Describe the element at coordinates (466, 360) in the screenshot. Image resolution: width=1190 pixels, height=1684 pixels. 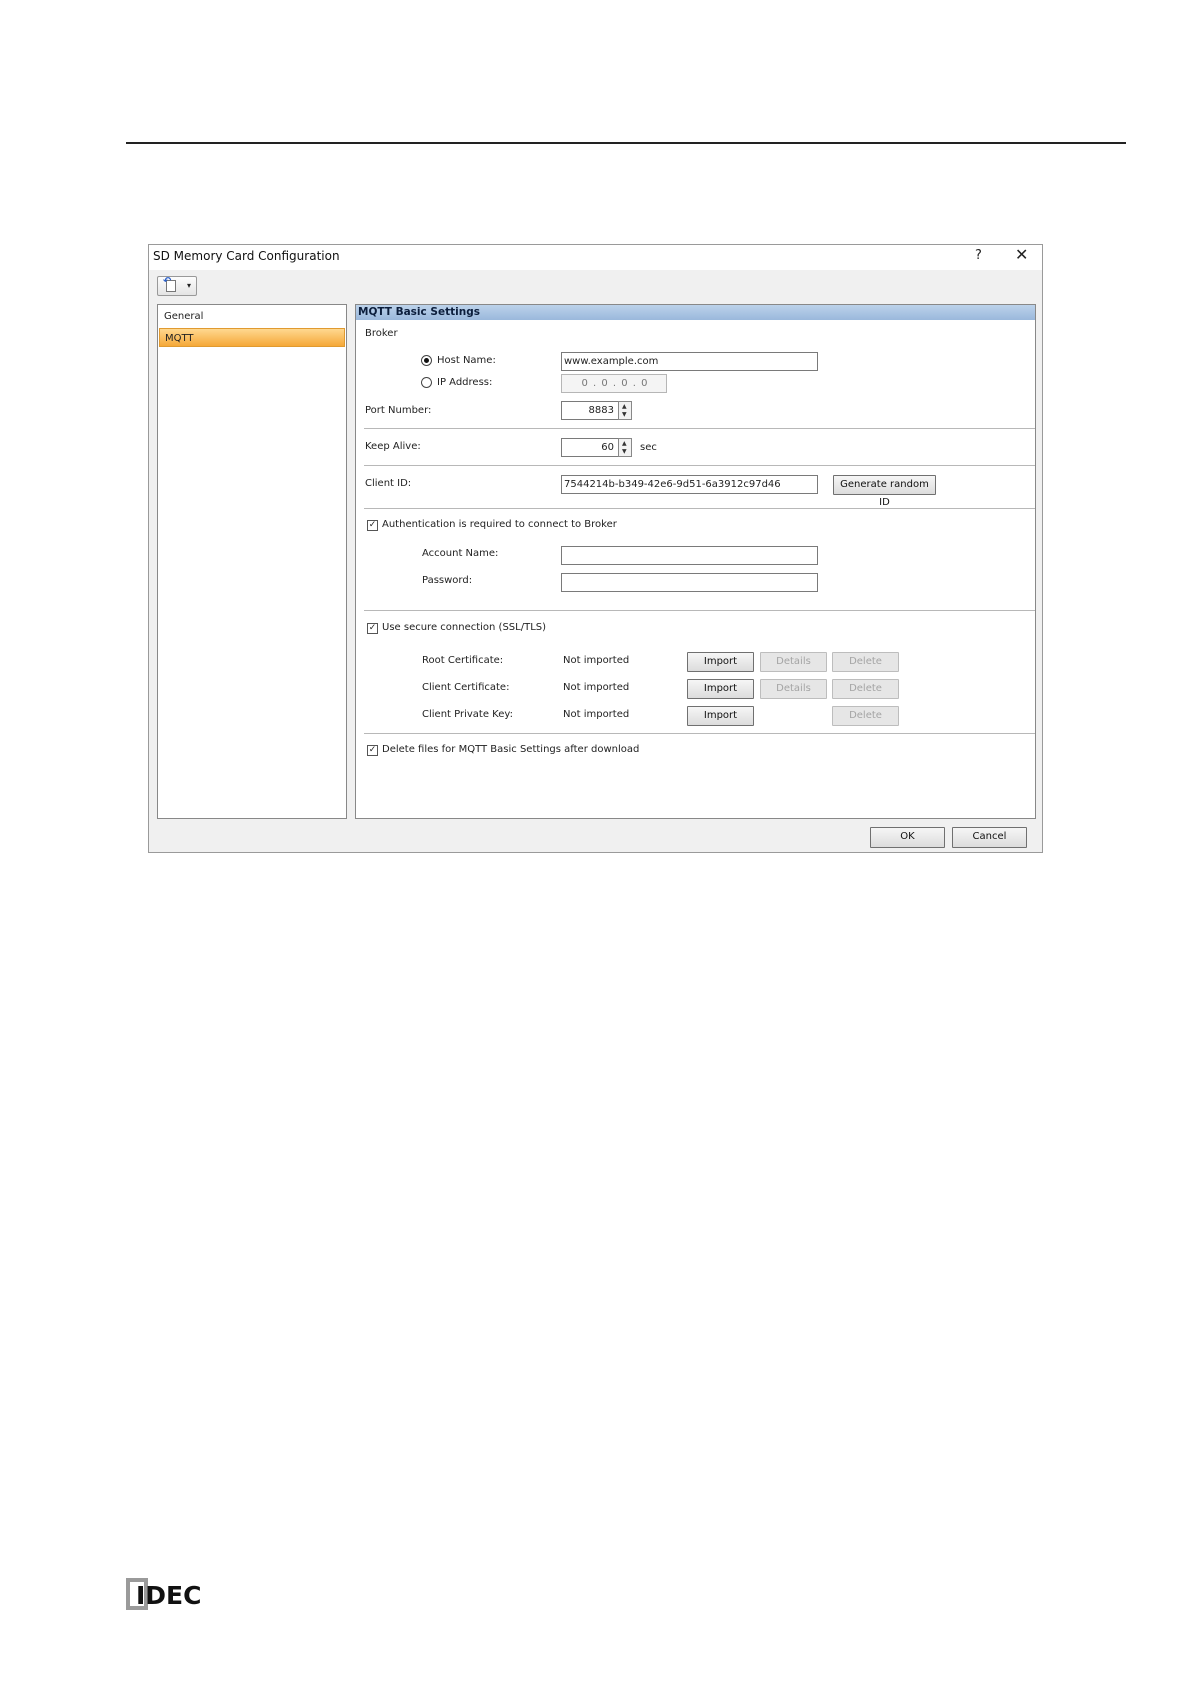
I see `host-name-label: Host Name:` at that location.